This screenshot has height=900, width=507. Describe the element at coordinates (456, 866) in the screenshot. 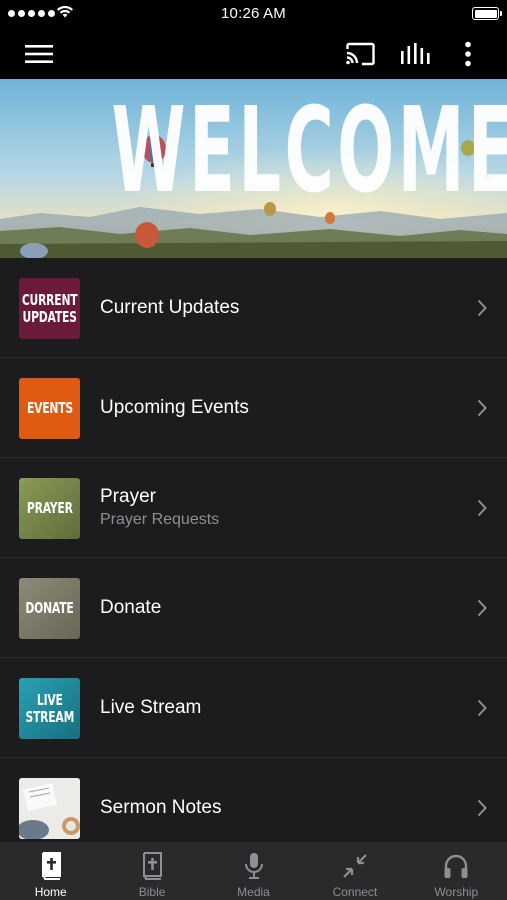

I see `headphones-icon` at that location.